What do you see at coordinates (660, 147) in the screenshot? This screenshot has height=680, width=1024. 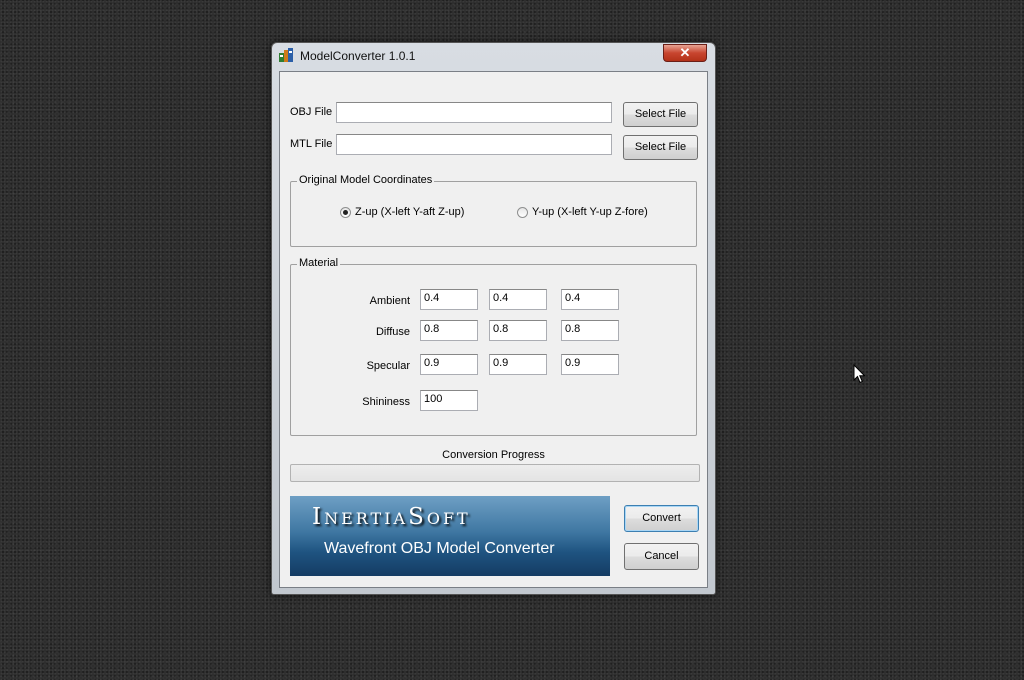 I see `select-mtl-file-button: Select File` at bounding box center [660, 147].